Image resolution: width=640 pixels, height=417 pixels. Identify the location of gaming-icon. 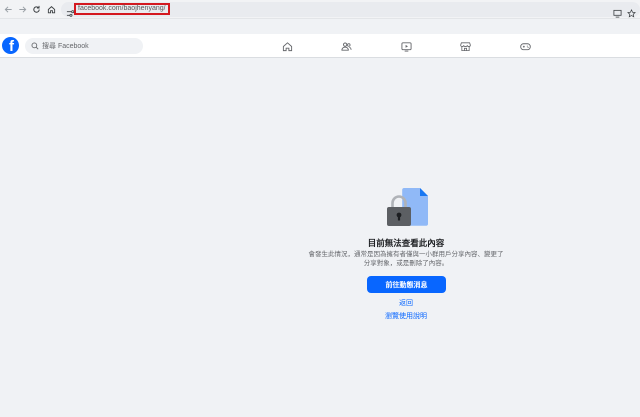
(525, 46).